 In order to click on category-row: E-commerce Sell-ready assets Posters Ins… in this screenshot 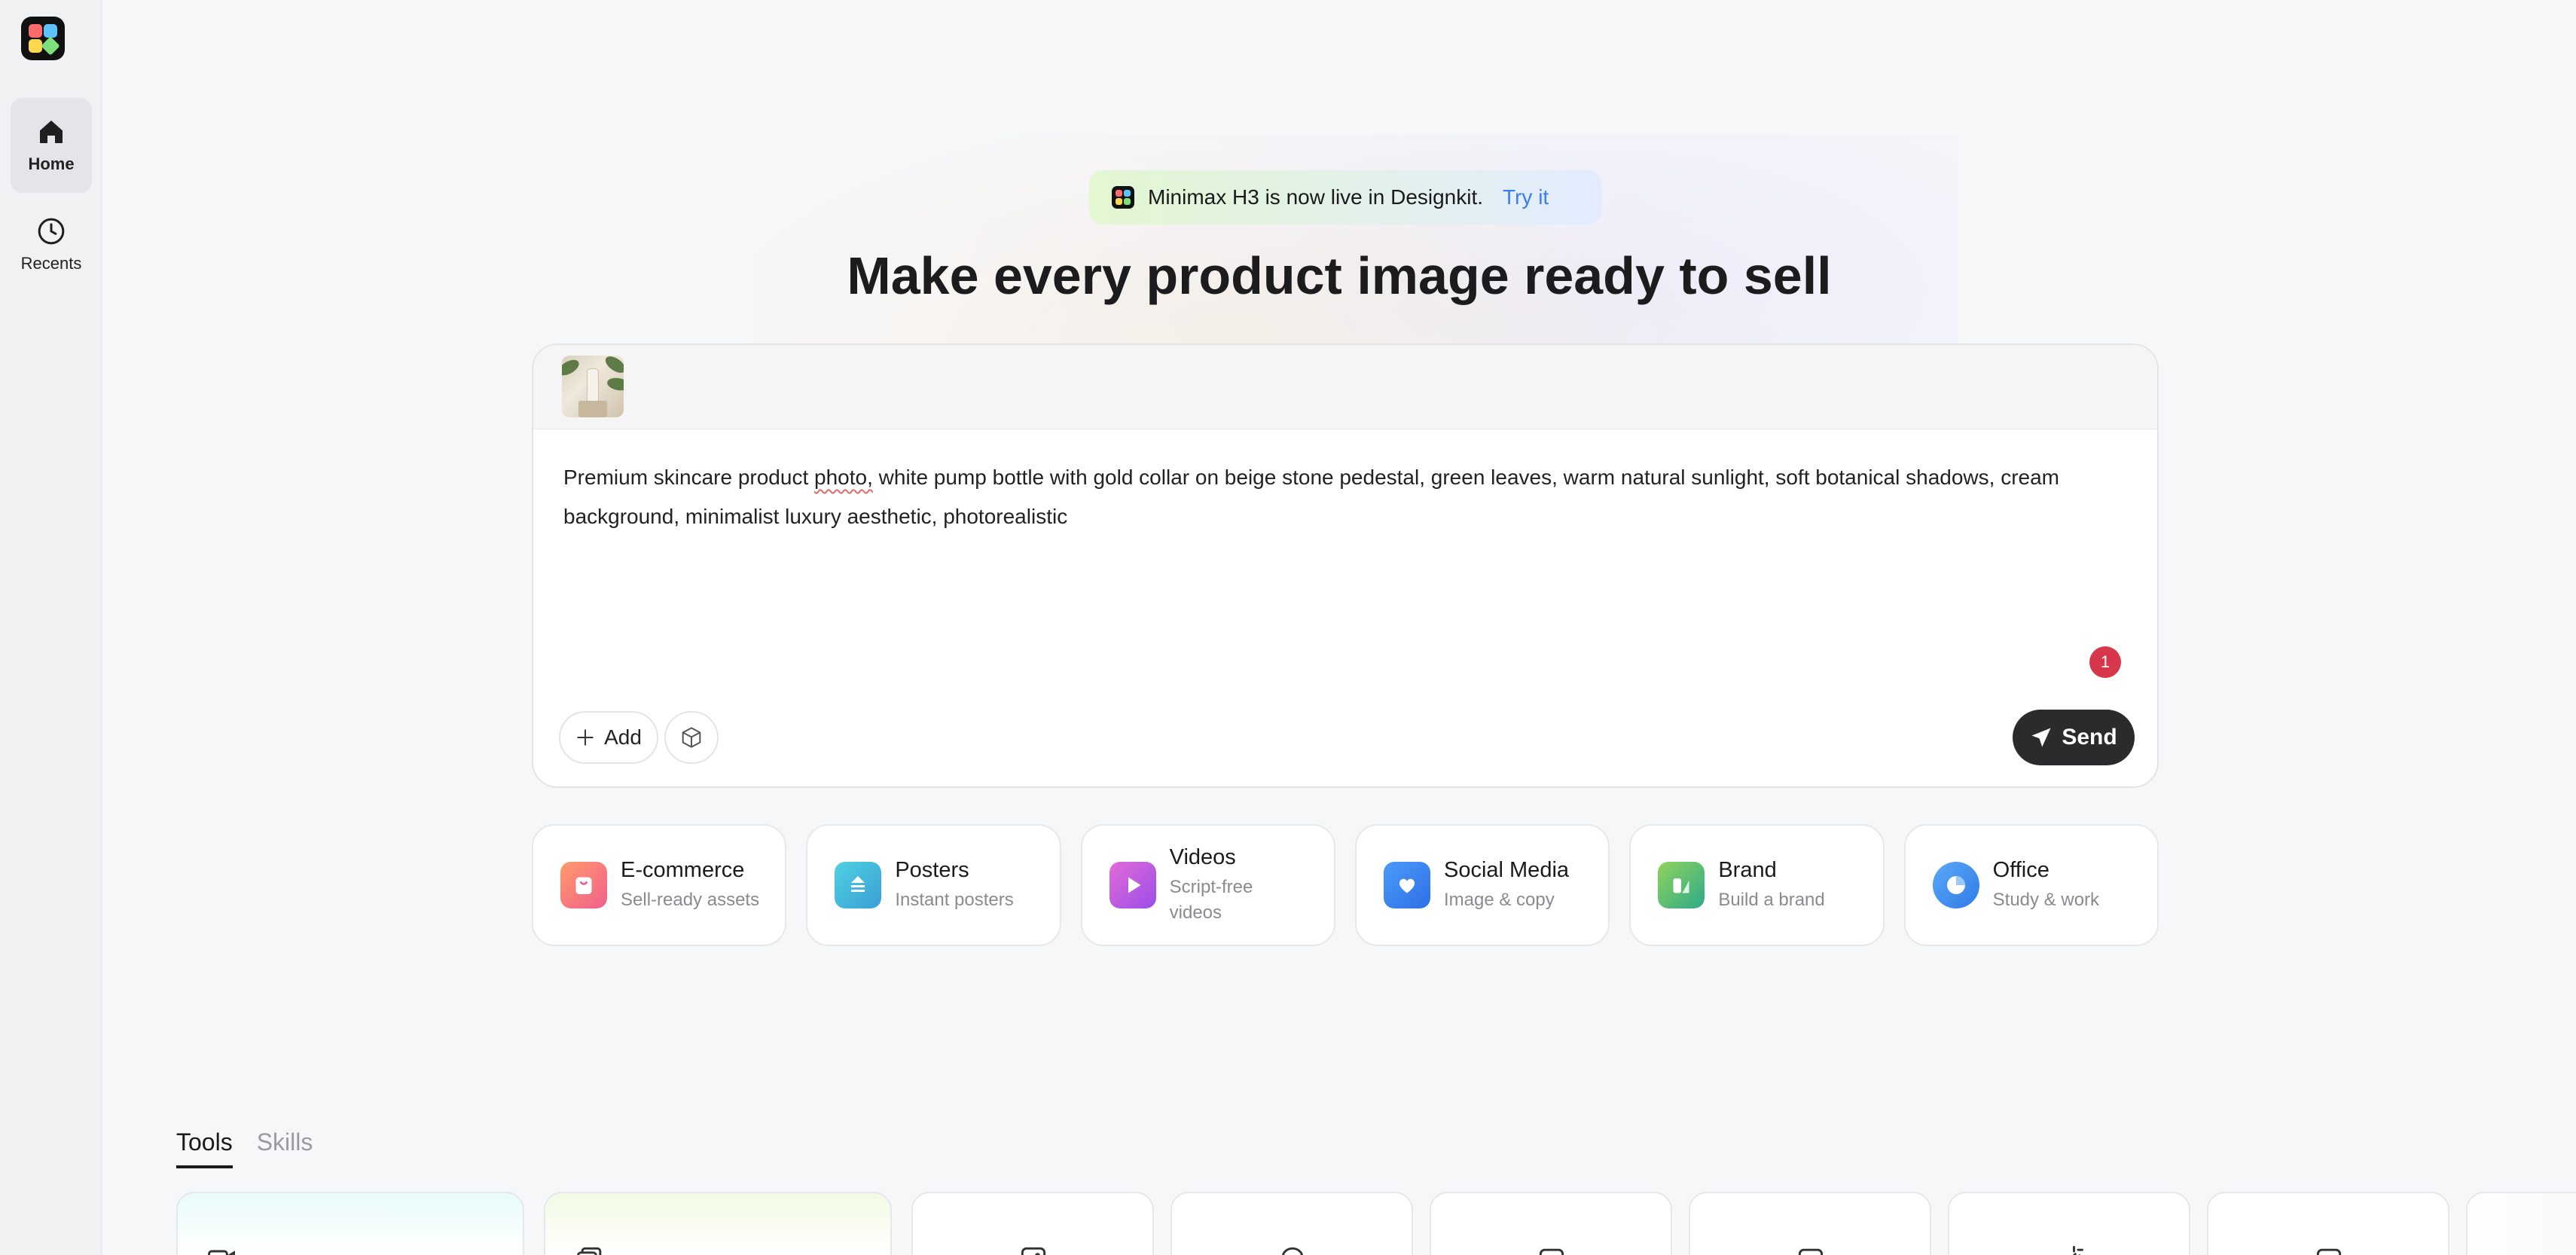, I will do `click(1346, 885)`.